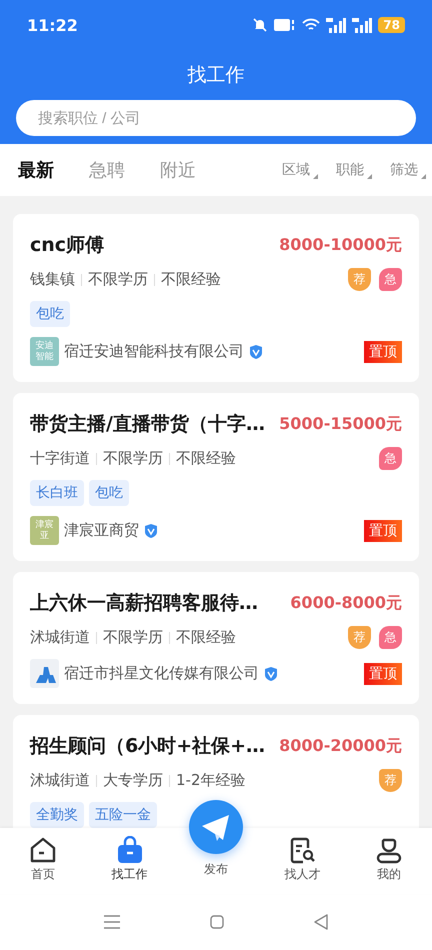 The height and width of the screenshot is (950, 432). I want to click on home-square-icon, so click(217, 922).